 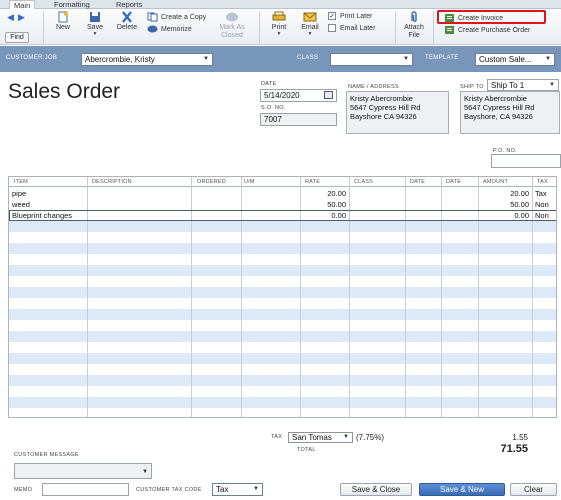 I want to click on po-no-field, so click(x=526, y=161).